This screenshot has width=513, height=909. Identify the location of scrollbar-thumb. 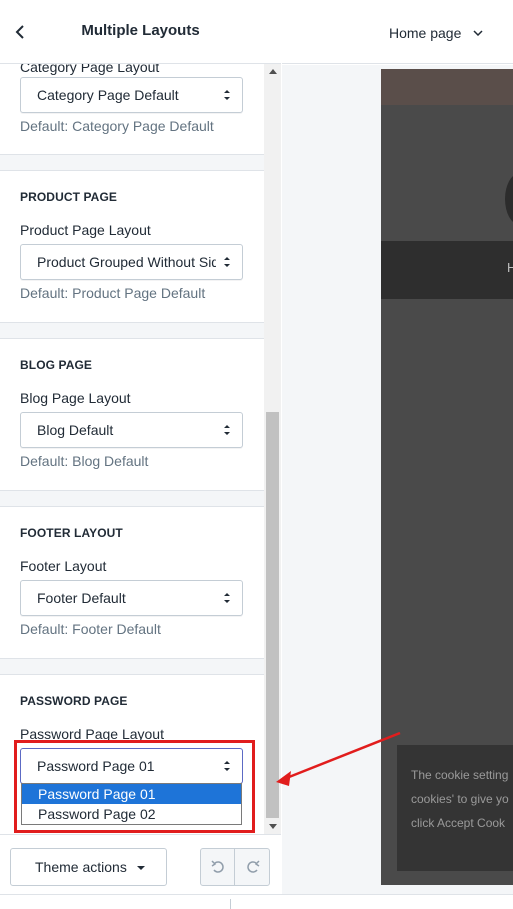
(272, 615).